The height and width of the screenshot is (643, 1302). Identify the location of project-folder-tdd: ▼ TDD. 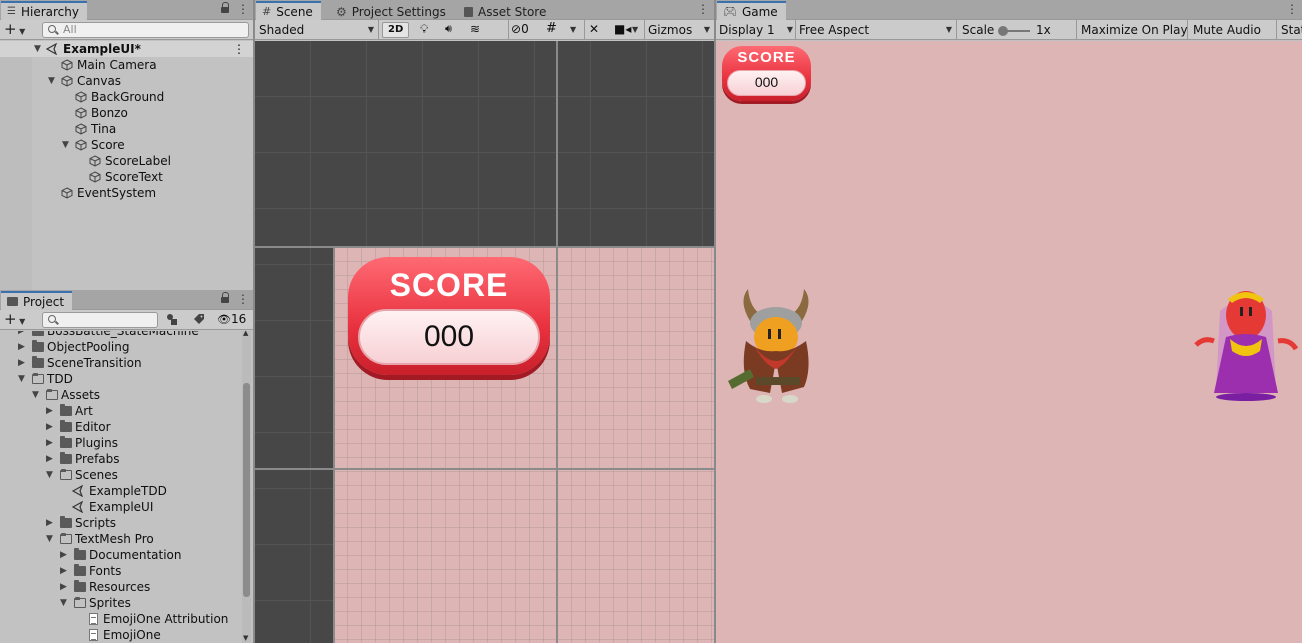
(120, 379).